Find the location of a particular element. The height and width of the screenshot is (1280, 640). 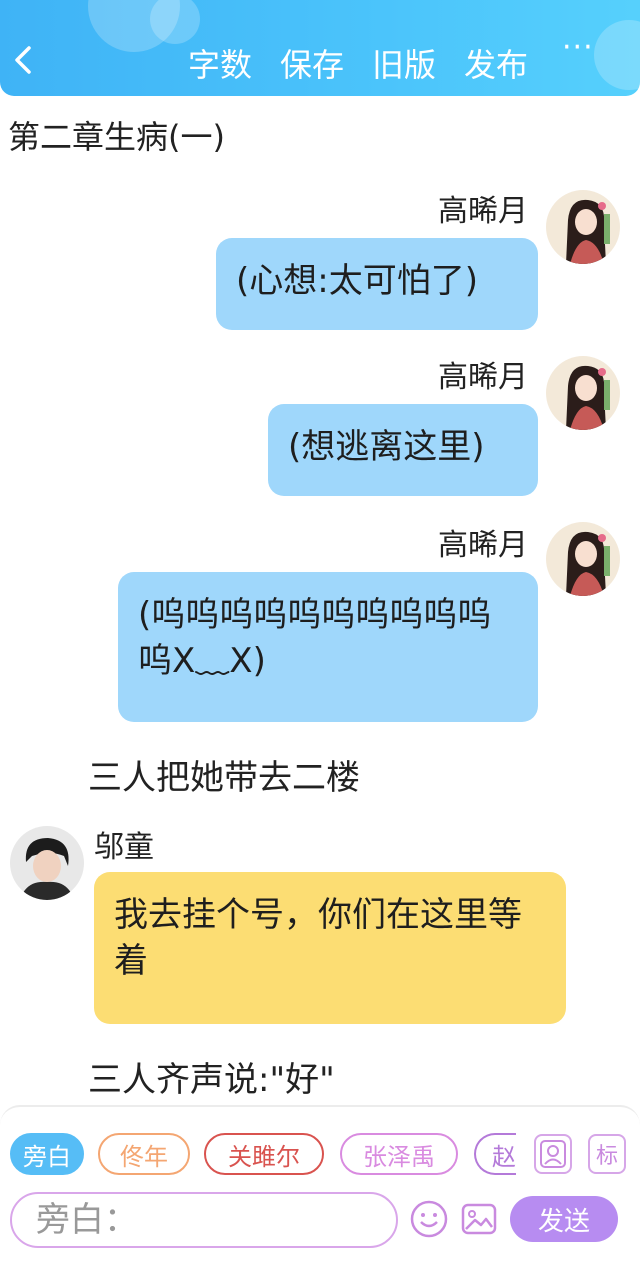

person-icon is located at coordinates (553, 1154).